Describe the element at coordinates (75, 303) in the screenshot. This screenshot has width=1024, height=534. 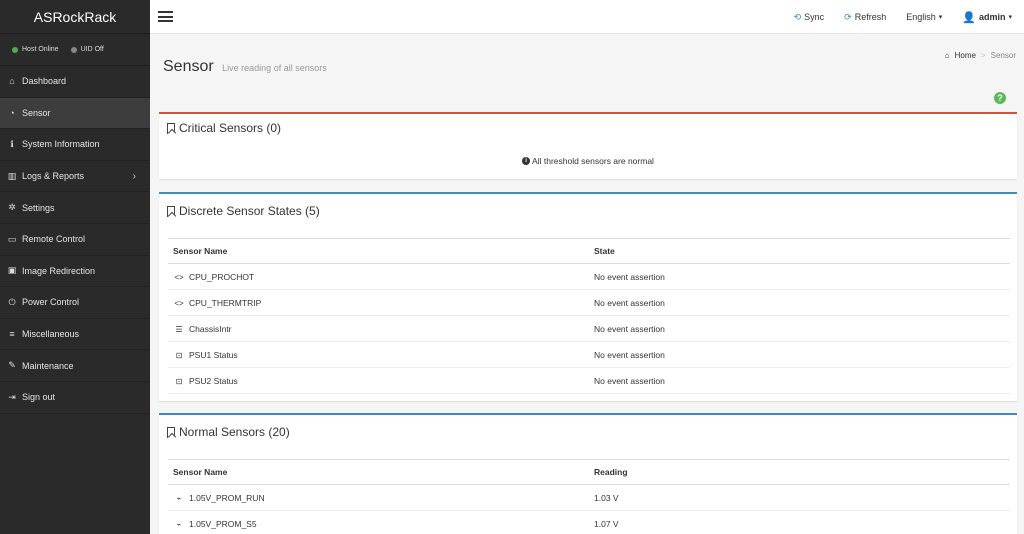
I see `sidebar-item-power-control: ⏻ Power Control` at that location.